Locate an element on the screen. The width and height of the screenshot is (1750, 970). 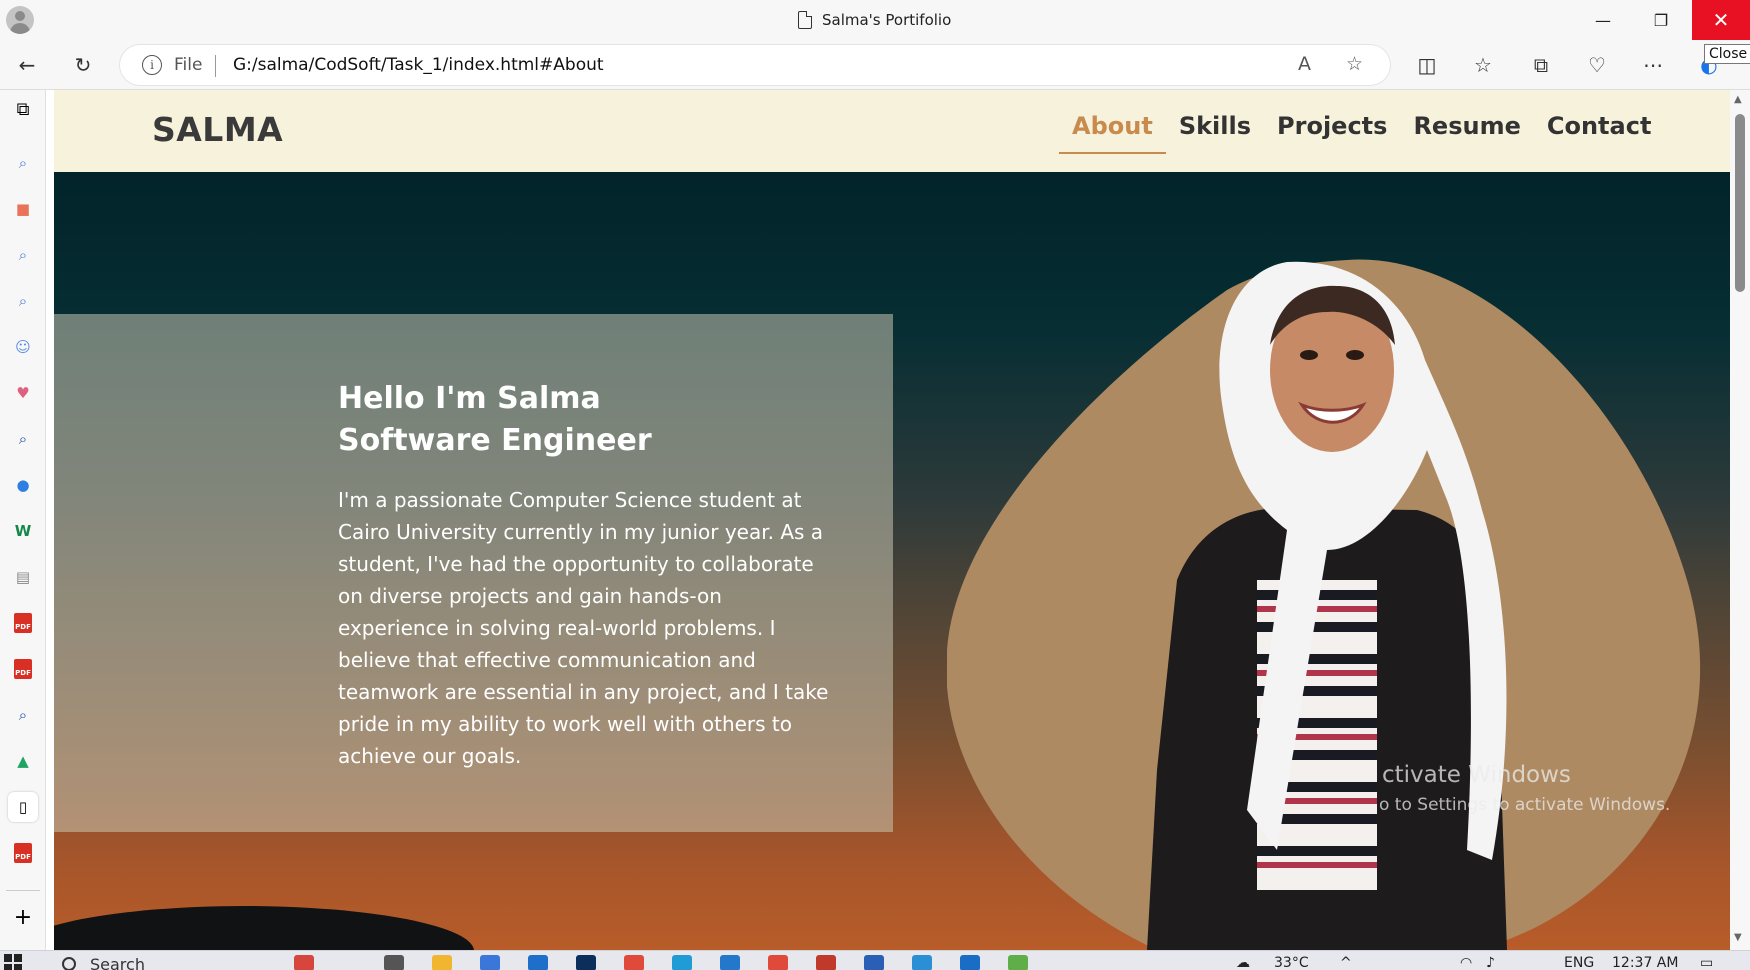
word-icon is located at coordinates (874, 962).